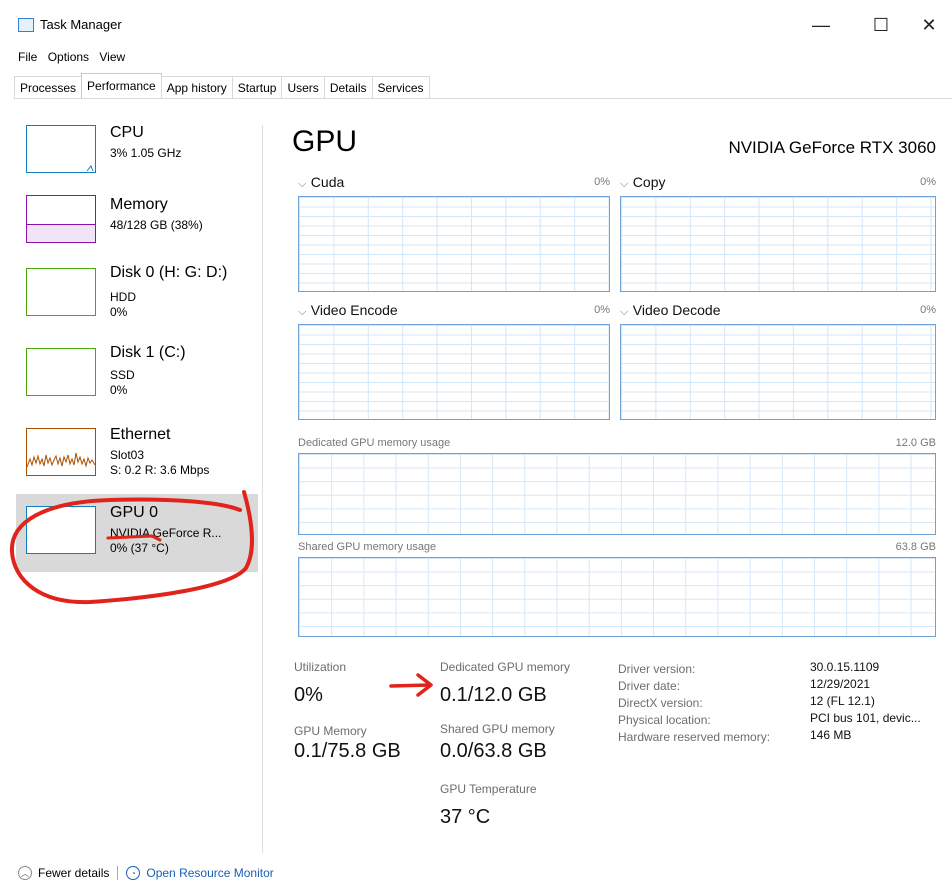  What do you see at coordinates (61, 292) in the screenshot?
I see `disk0-thumbnail` at bounding box center [61, 292].